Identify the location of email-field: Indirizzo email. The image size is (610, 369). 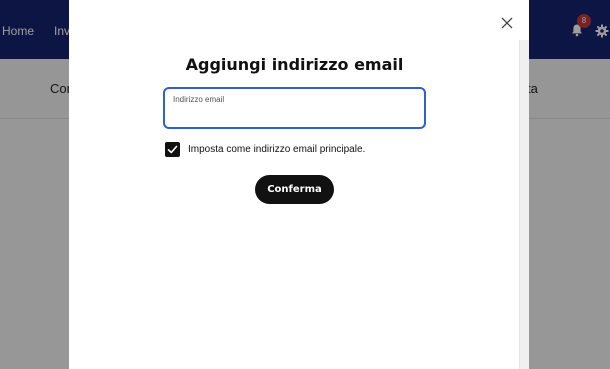
(294, 108).